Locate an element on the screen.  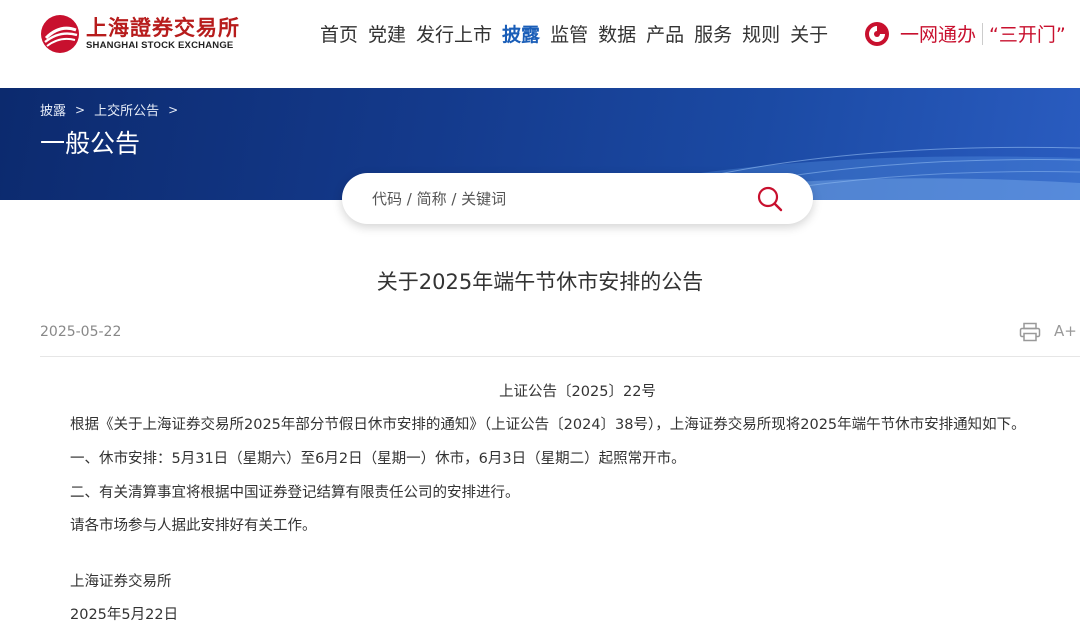
page-title: 一般公告 is located at coordinates (90, 143).